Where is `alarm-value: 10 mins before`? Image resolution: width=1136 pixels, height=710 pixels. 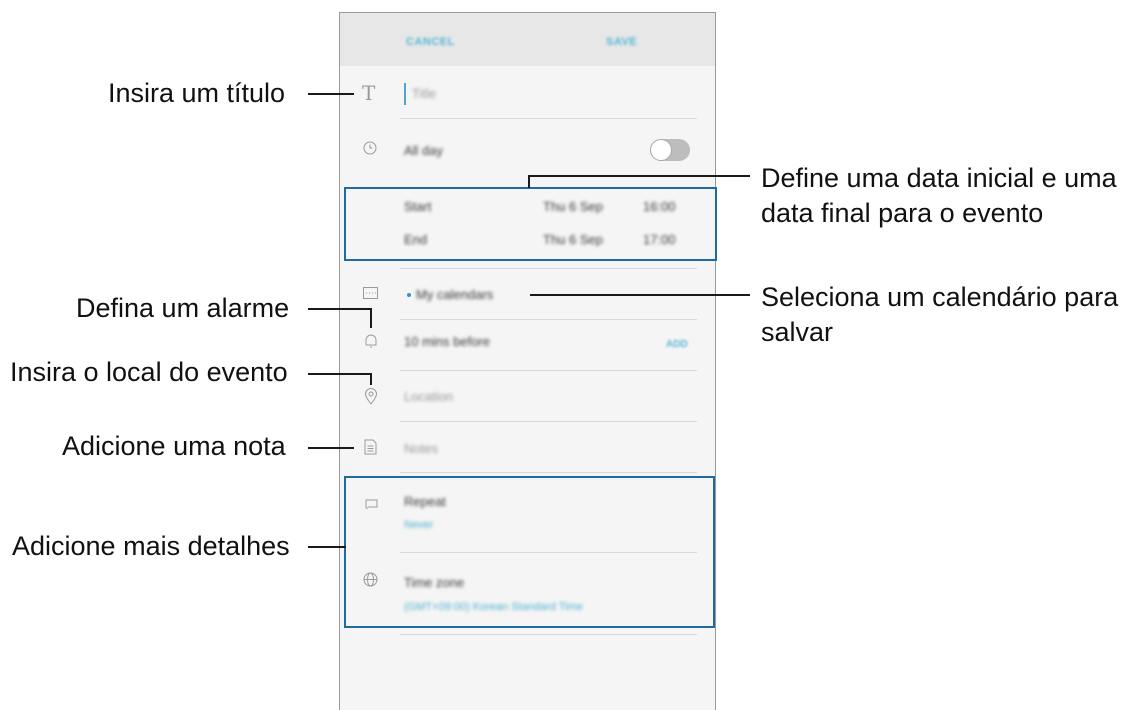
alarm-value: 10 mins before is located at coordinates (447, 341).